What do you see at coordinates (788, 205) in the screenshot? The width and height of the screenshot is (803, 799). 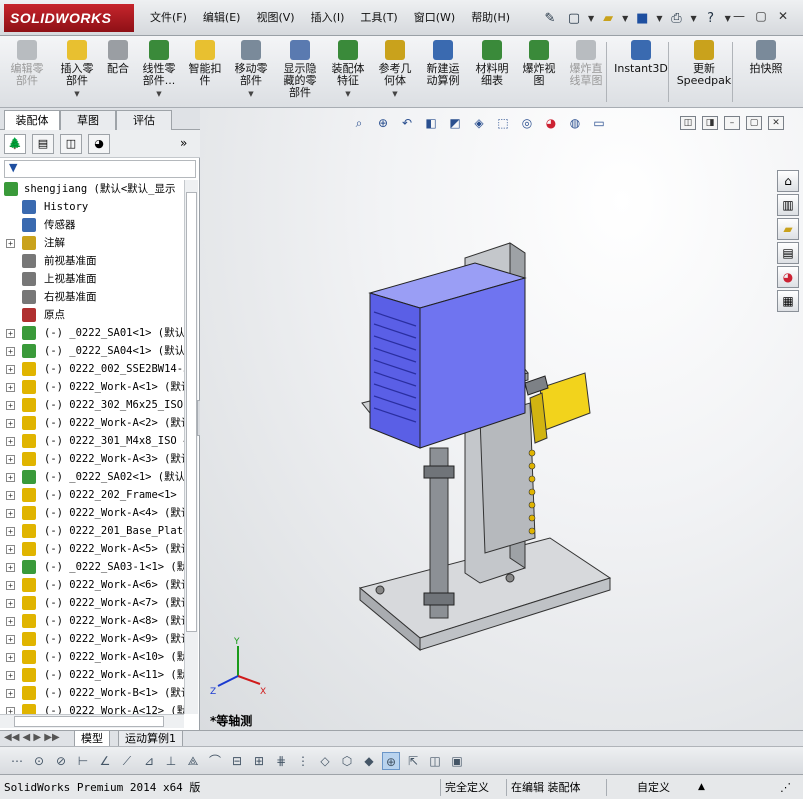 I see `design-library-icon: ▥` at bounding box center [788, 205].